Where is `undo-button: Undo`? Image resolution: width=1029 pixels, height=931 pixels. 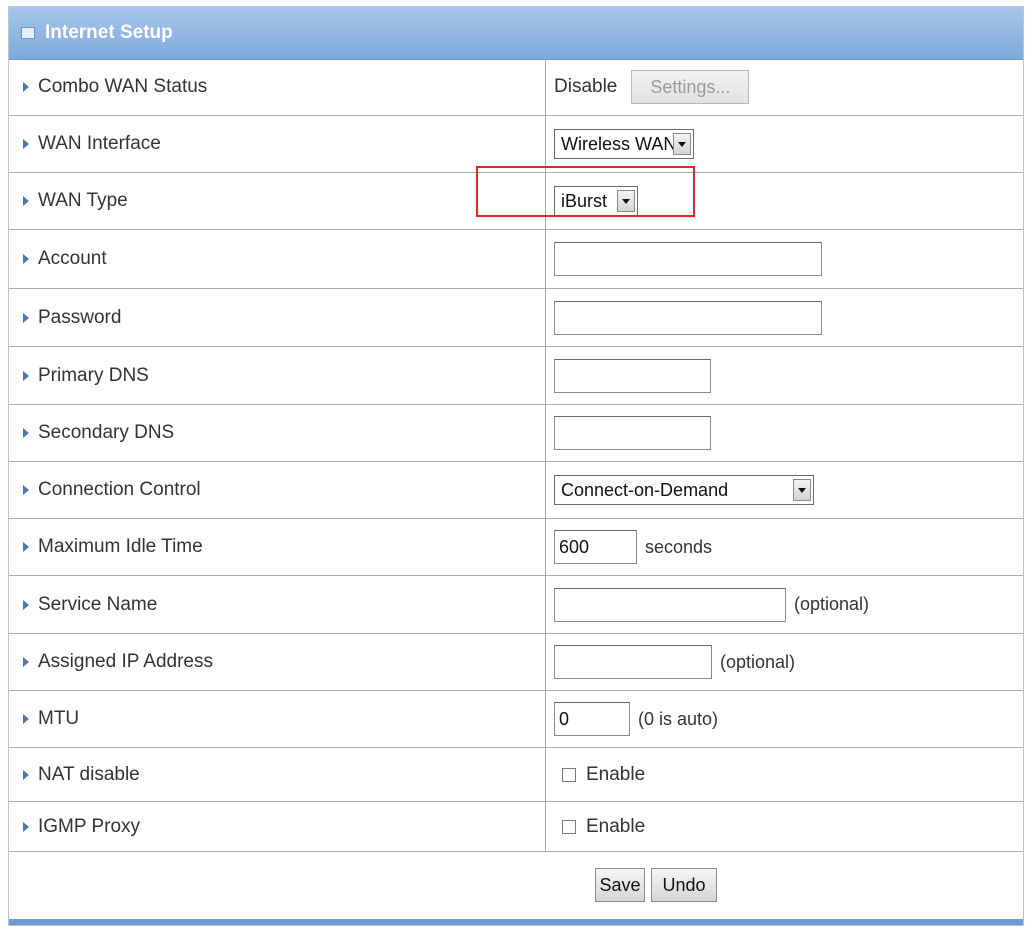 undo-button: Undo is located at coordinates (684, 885).